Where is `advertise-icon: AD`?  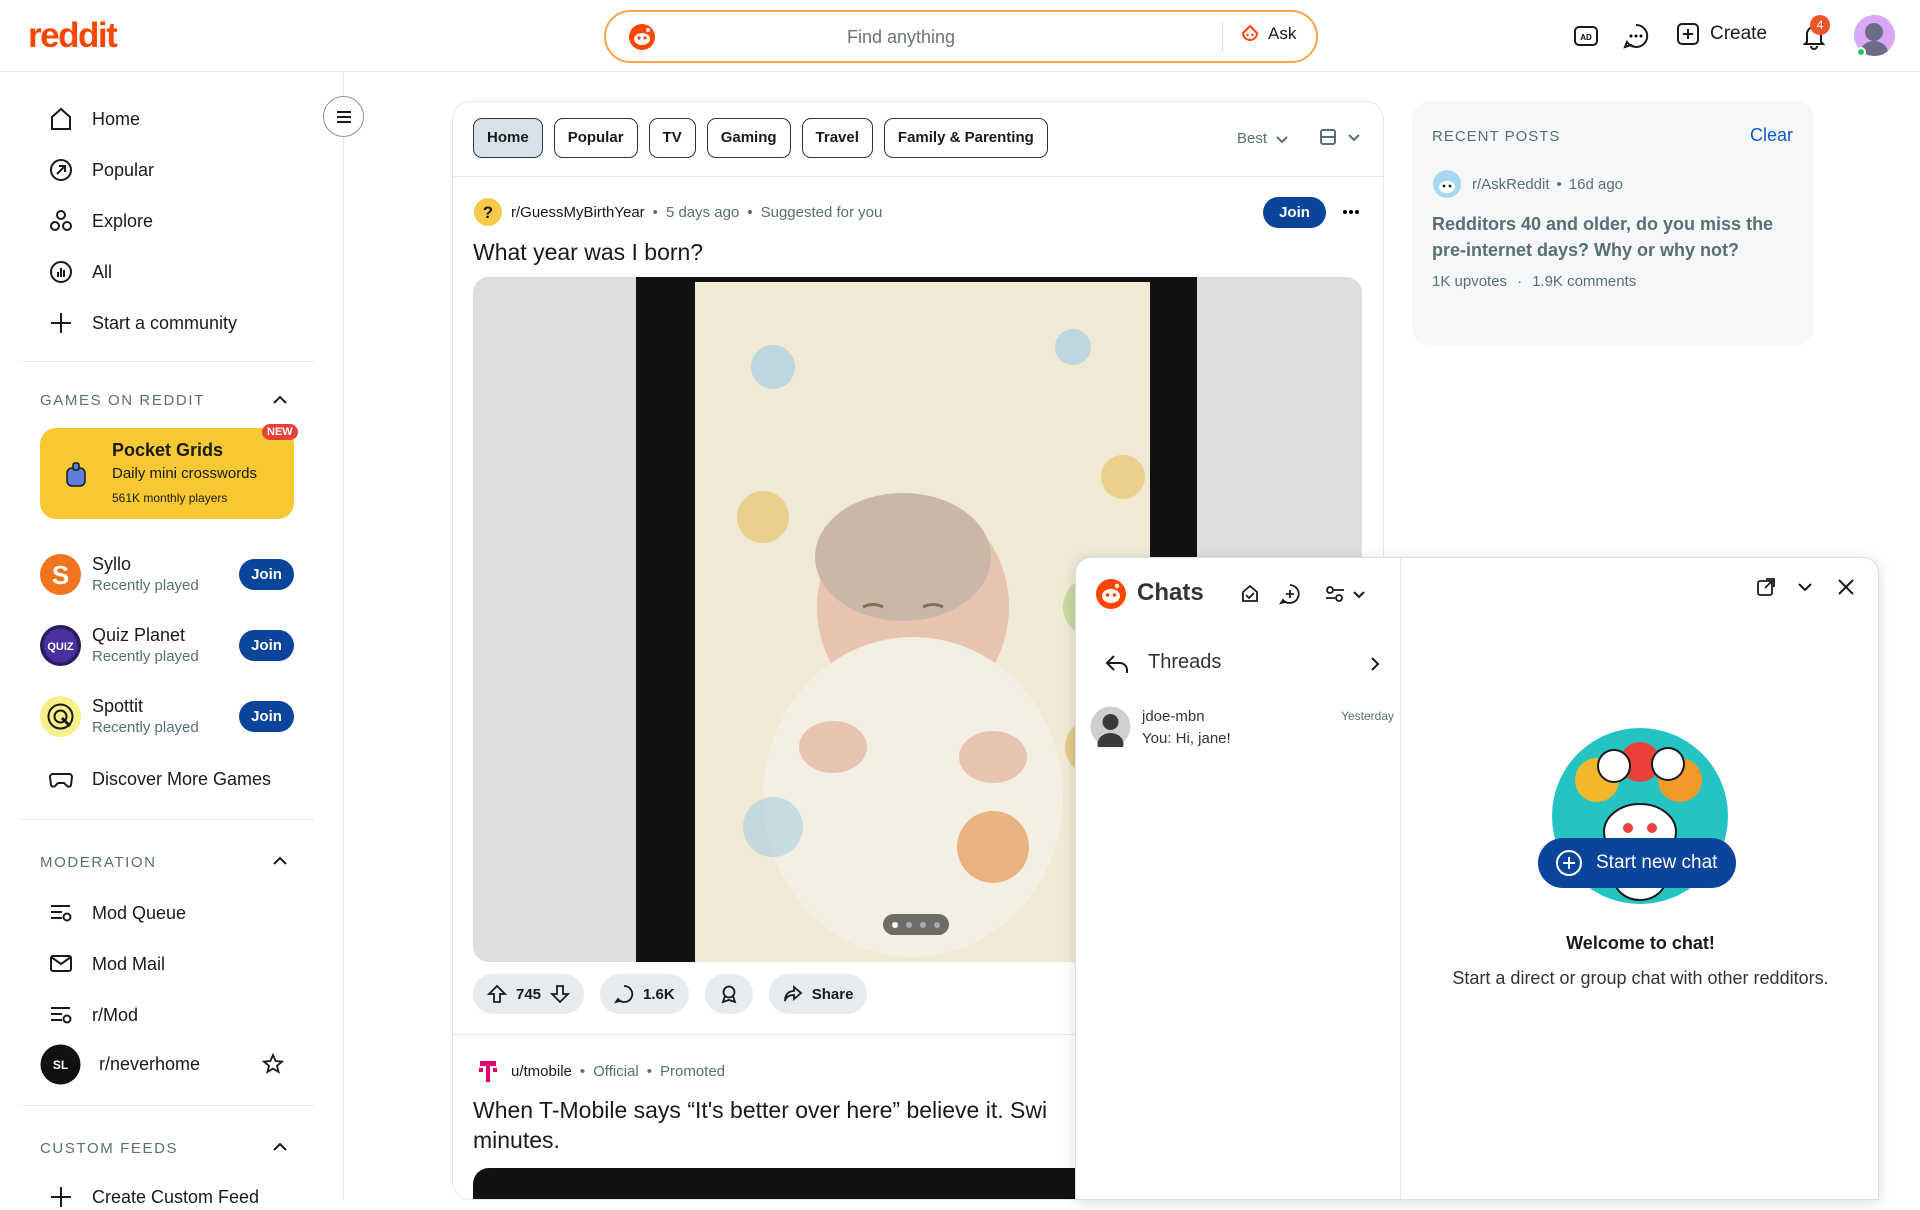
advertise-icon: AD is located at coordinates (1586, 36).